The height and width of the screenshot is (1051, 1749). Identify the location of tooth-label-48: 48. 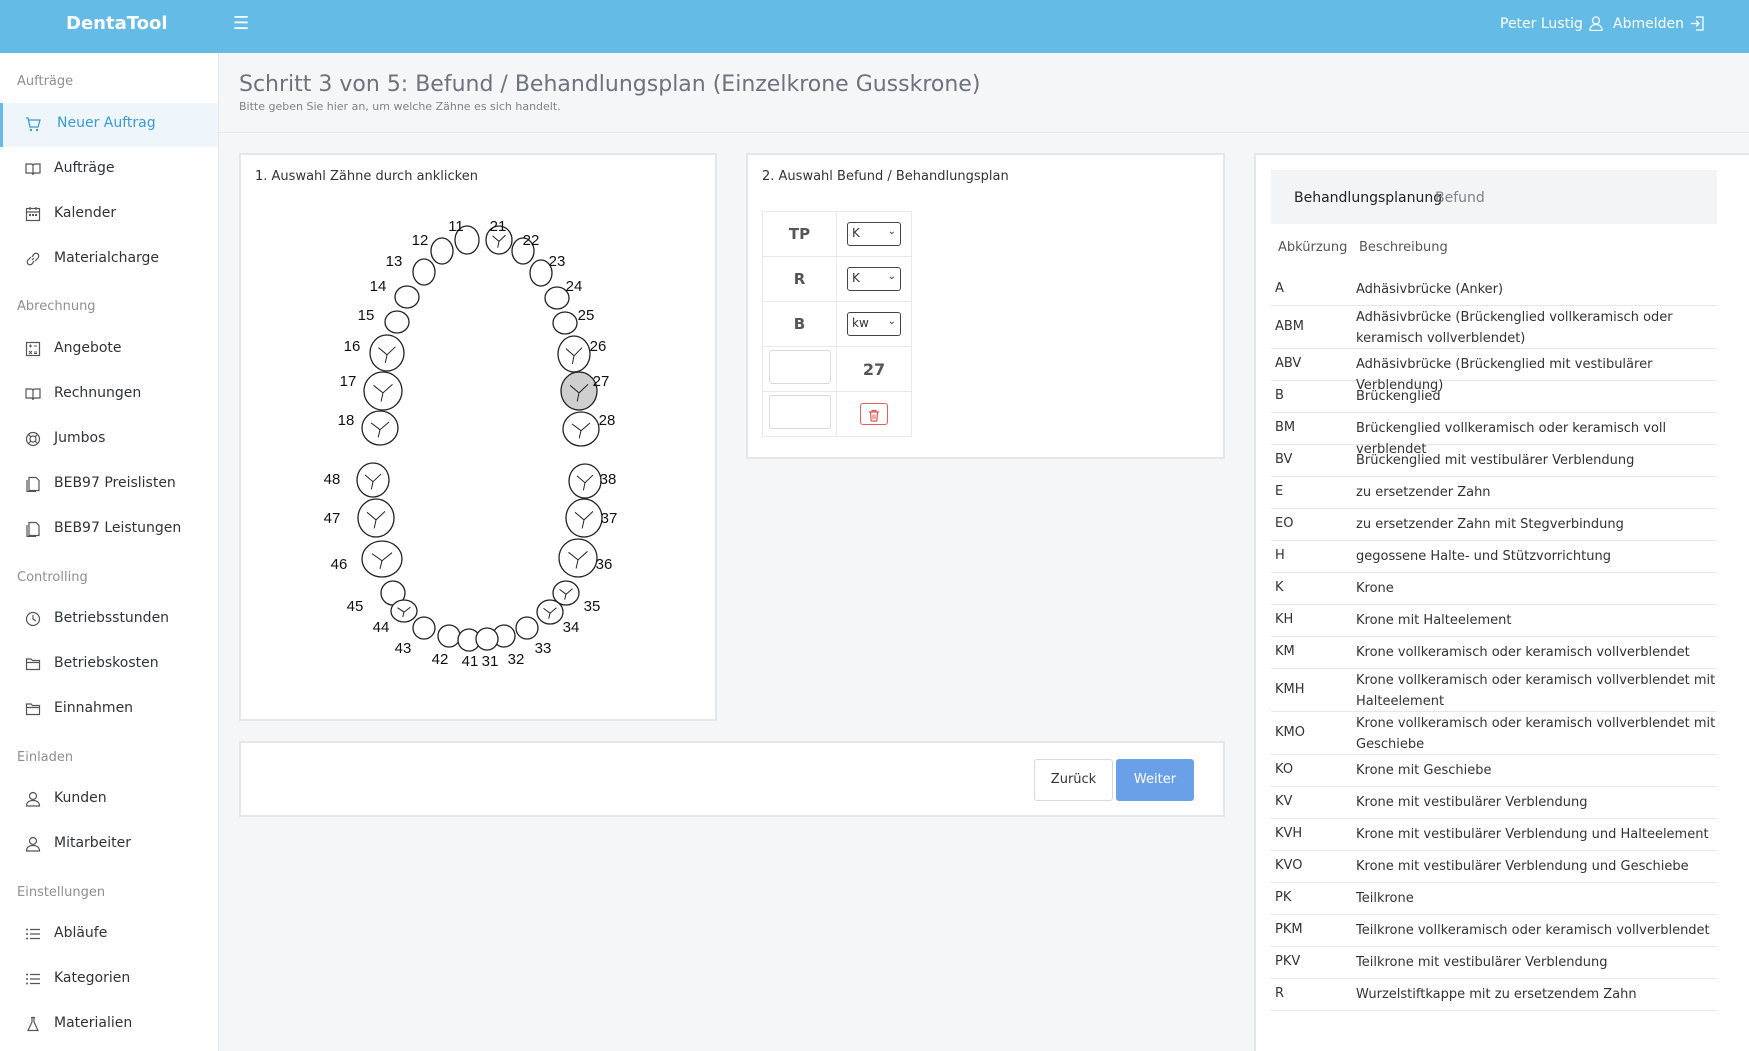
(332, 479).